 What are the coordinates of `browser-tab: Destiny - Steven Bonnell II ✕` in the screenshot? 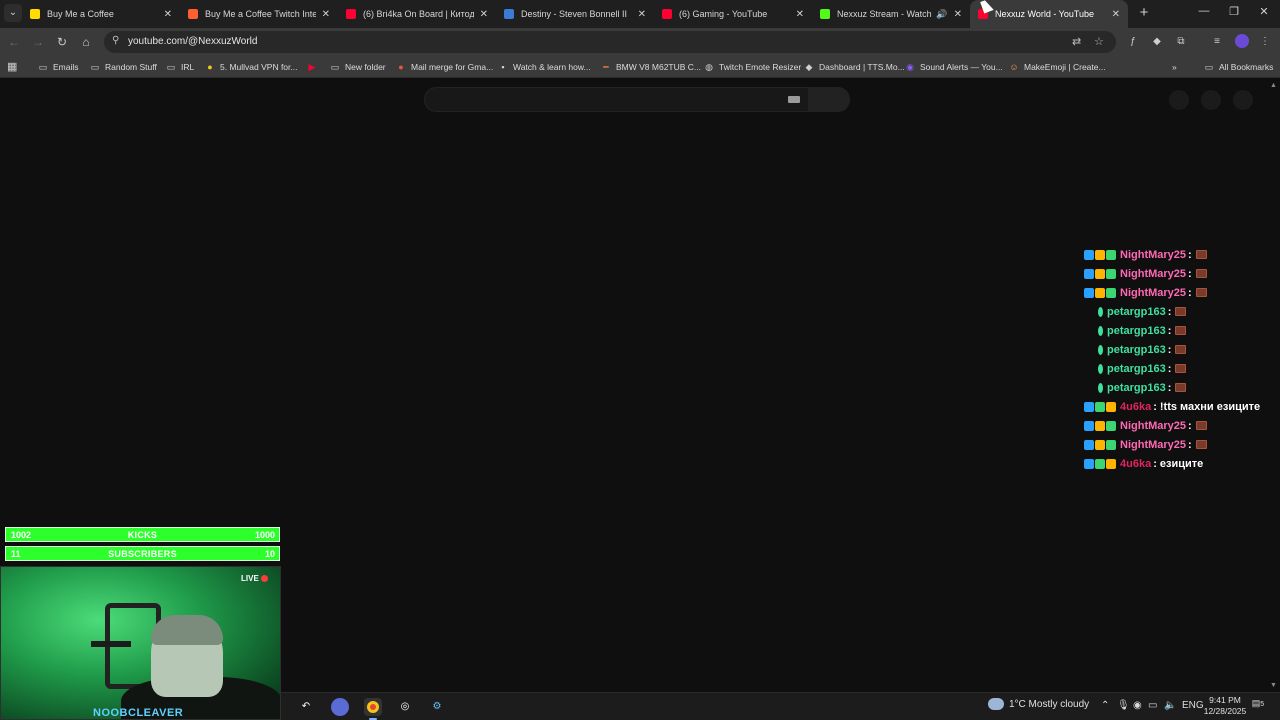 It's located at (575, 14).